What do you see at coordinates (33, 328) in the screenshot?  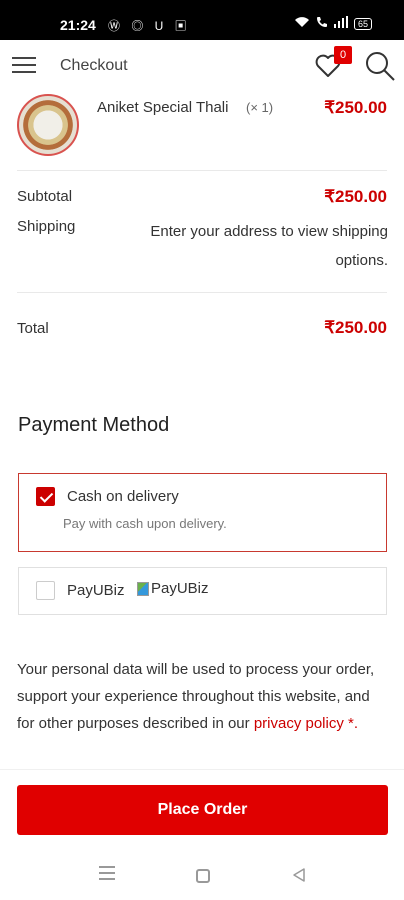 I see `total-label: Total` at bounding box center [33, 328].